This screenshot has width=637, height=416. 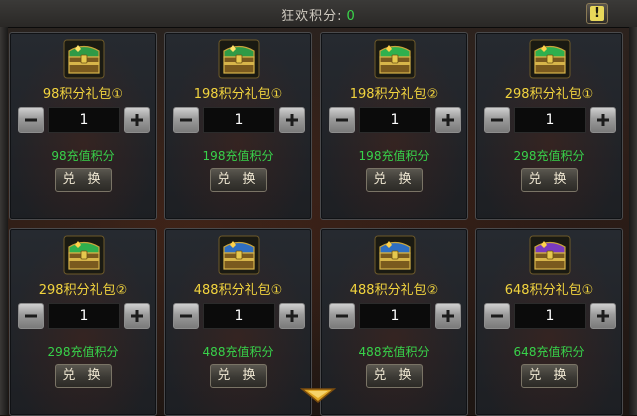 I want to click on package-card-7: 488积分礼包② 488充值积分 兑 换, so click(x=394, y=322).